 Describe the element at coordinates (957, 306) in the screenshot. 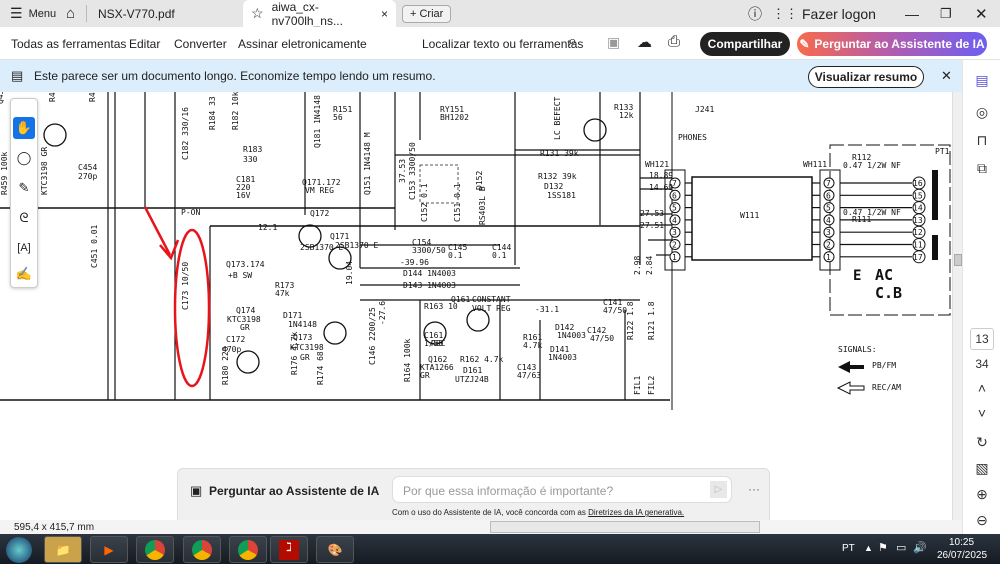

I see `vertical-scrollbar` at that location.